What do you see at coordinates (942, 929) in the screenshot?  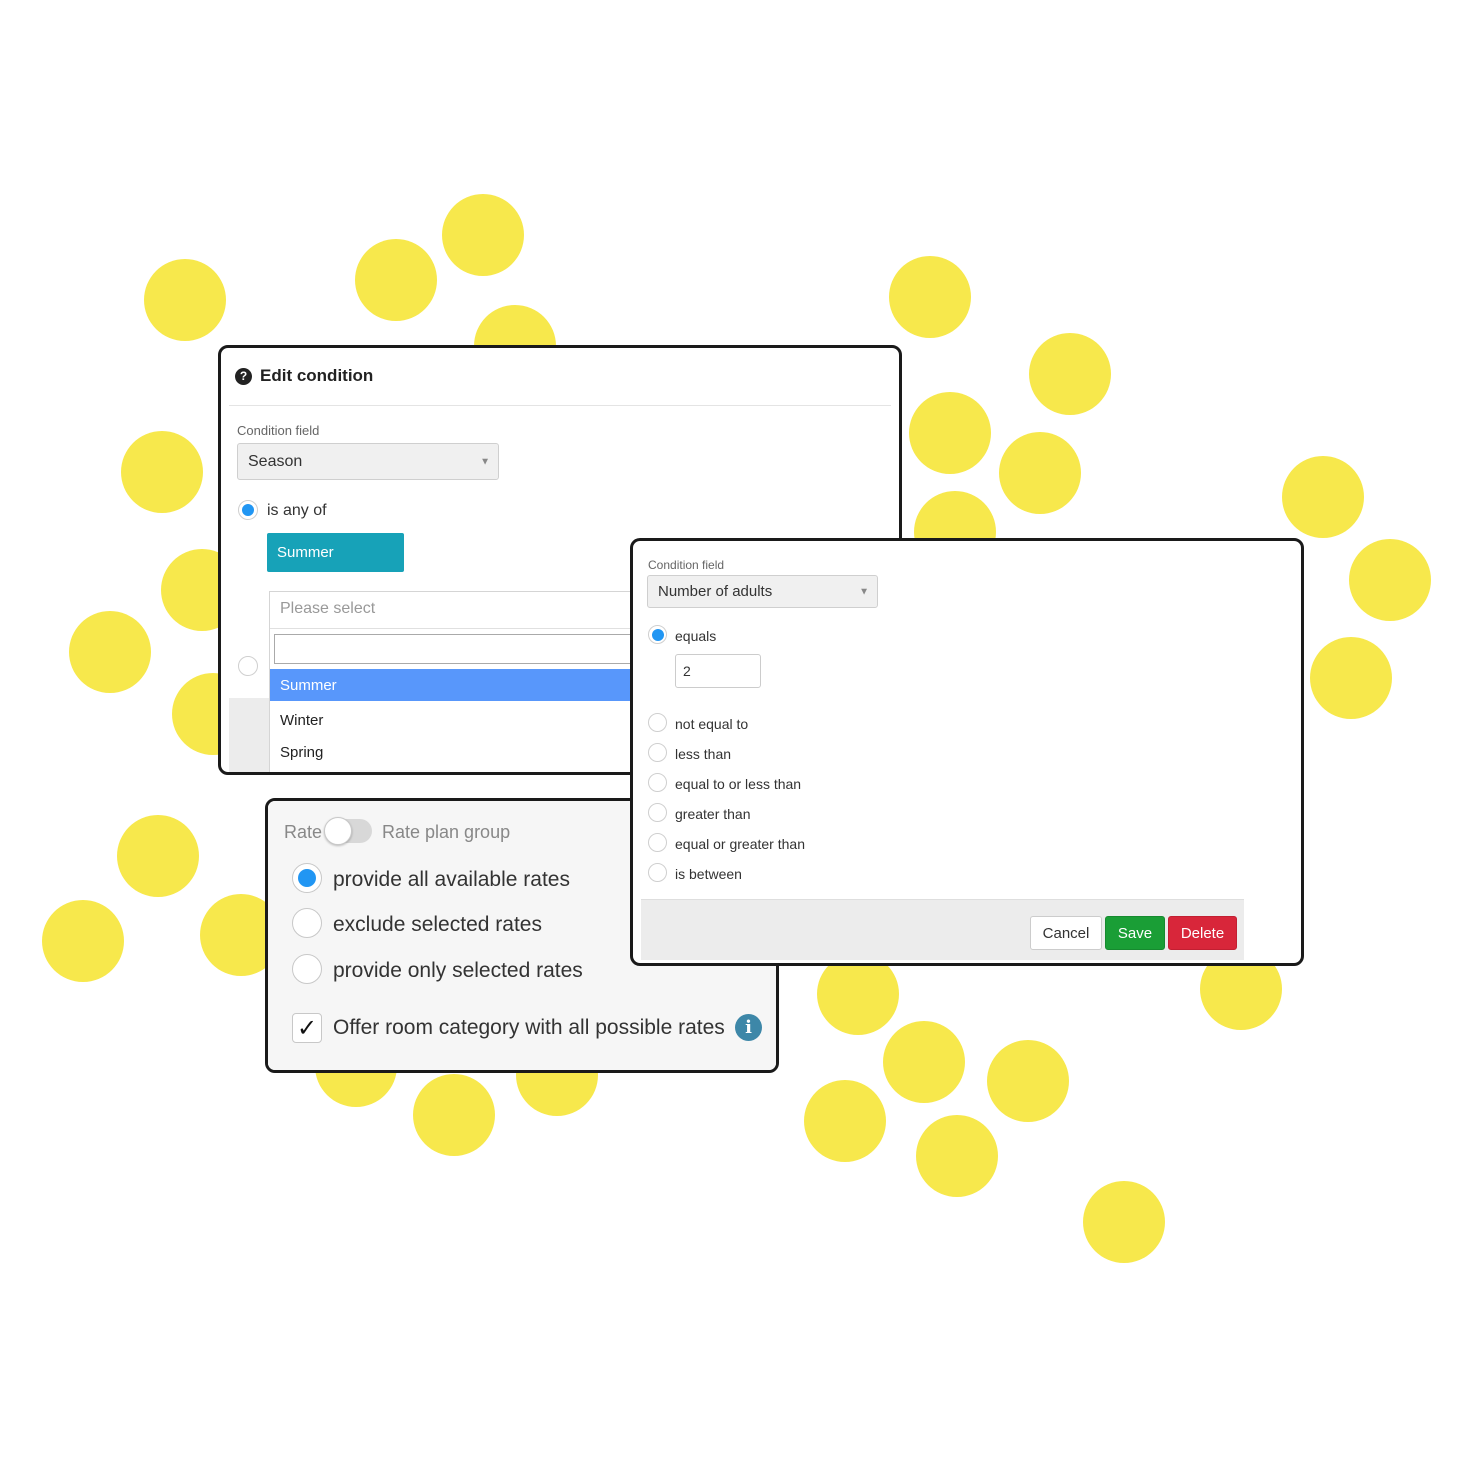 I see `dialog-footer: Cancel Save Delete` at bounding box center [942, 929].